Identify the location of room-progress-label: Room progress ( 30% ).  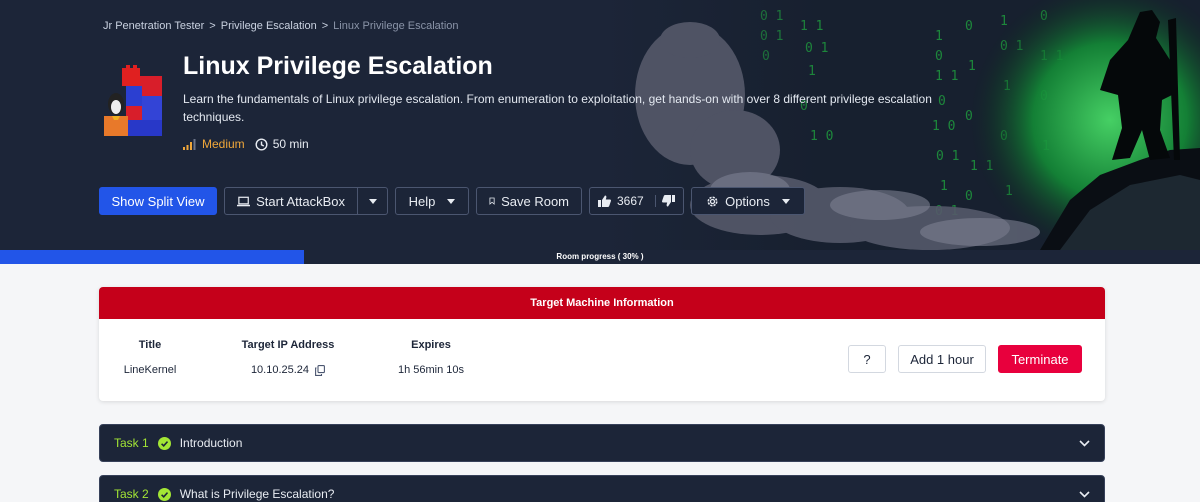
(600, 256).